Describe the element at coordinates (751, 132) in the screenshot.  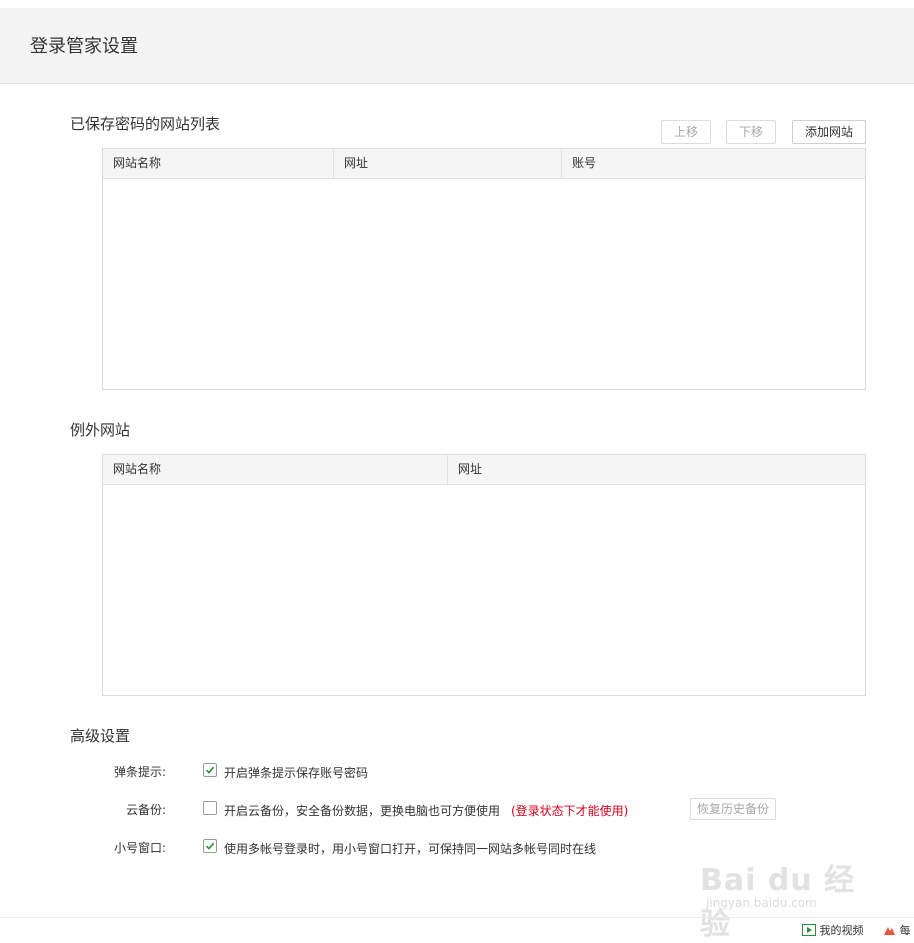
I see `move-down-button: 下移` at that location.